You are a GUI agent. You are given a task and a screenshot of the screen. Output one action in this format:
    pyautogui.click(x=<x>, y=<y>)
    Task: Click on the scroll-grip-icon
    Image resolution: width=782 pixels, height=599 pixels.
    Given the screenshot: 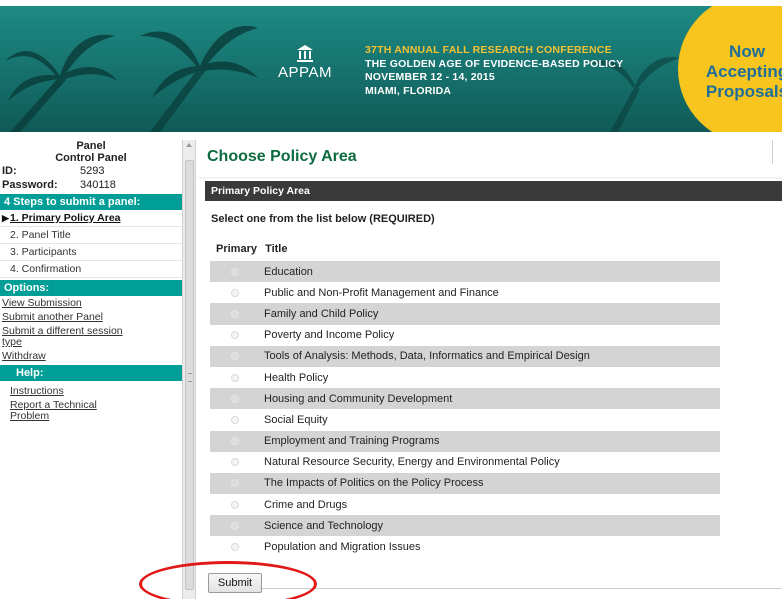 What is the action you would take?
    pyautogui.click(x=190, y=377)
    